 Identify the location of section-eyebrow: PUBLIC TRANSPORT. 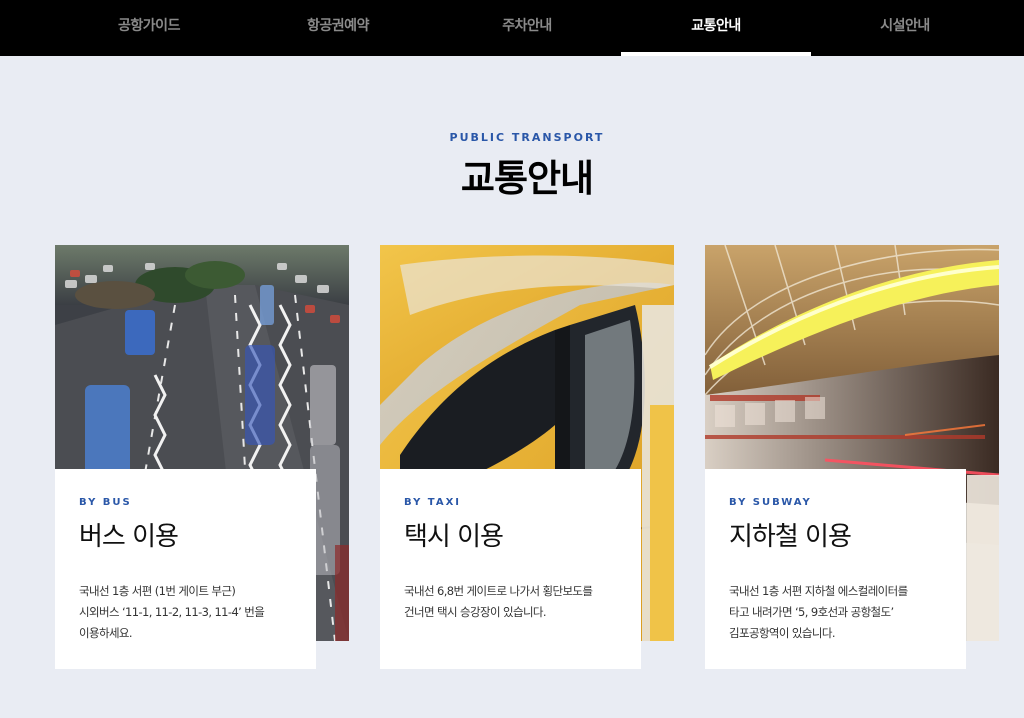
(527, 137).